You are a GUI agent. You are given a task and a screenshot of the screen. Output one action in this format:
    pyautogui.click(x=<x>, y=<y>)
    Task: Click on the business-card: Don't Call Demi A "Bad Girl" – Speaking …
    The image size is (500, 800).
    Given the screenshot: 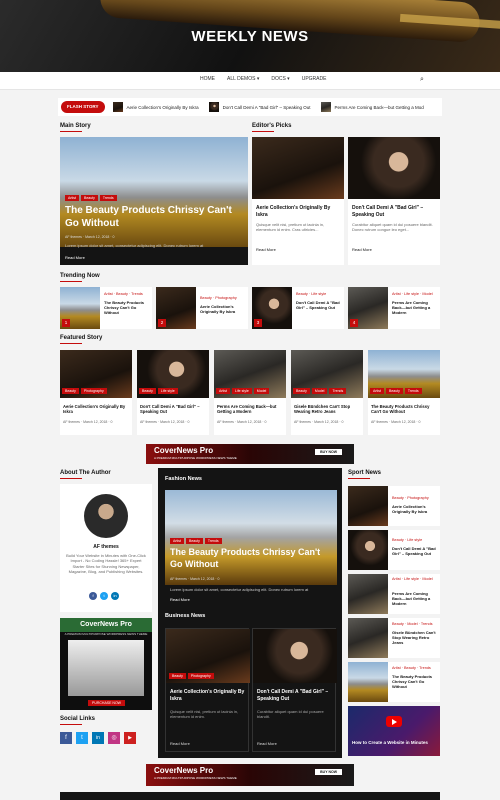 What is the action you would take?
    pyautogui.click(x=294, y=690)
    